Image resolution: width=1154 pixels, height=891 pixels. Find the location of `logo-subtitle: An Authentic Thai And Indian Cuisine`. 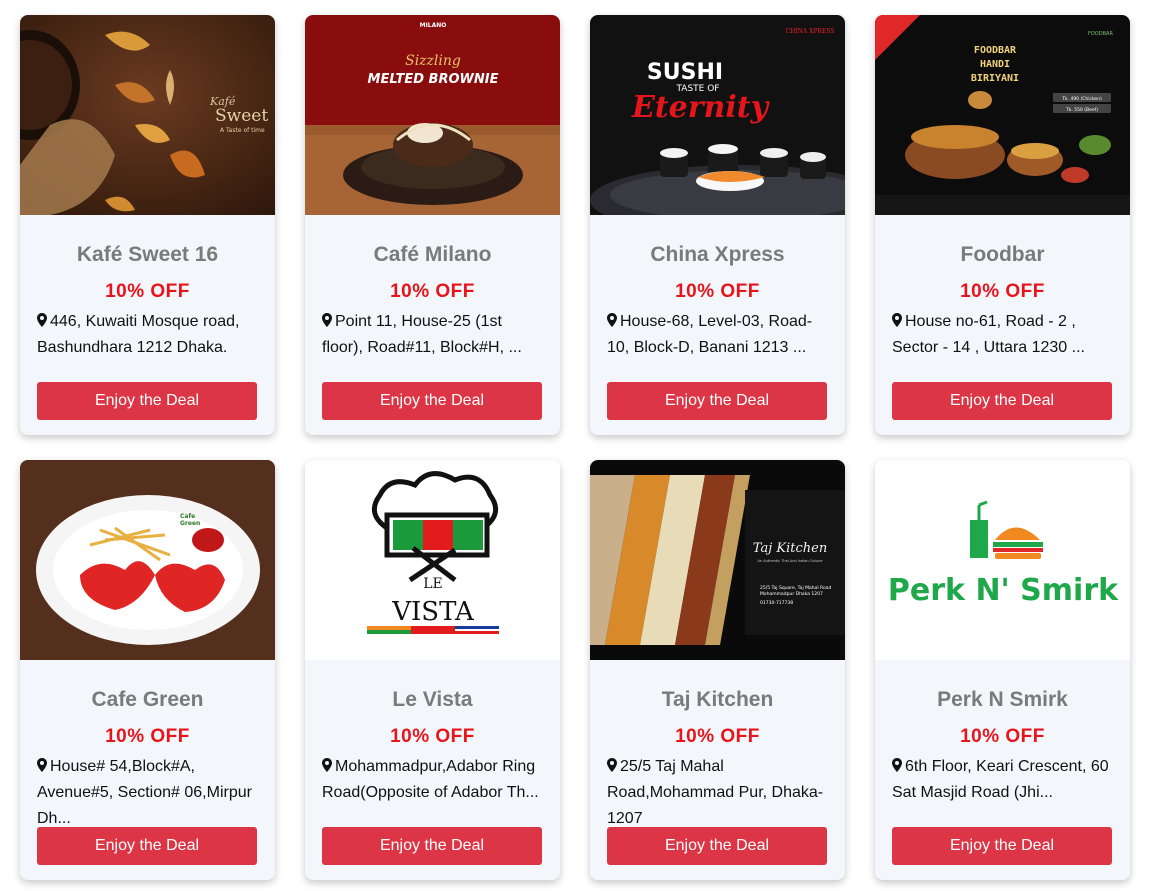

logo-subtitle: An Authentic Thai And Indian Cuisine is located at coordinates (790, 561).